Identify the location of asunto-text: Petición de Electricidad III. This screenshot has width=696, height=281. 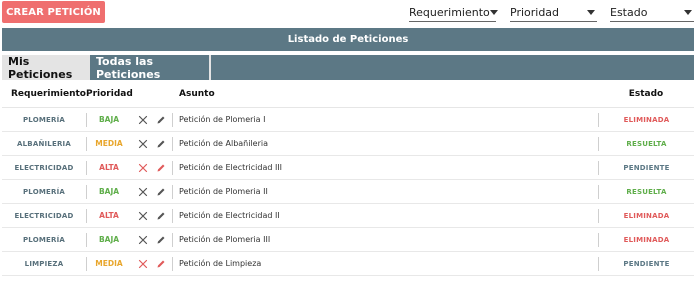
(231, 167).